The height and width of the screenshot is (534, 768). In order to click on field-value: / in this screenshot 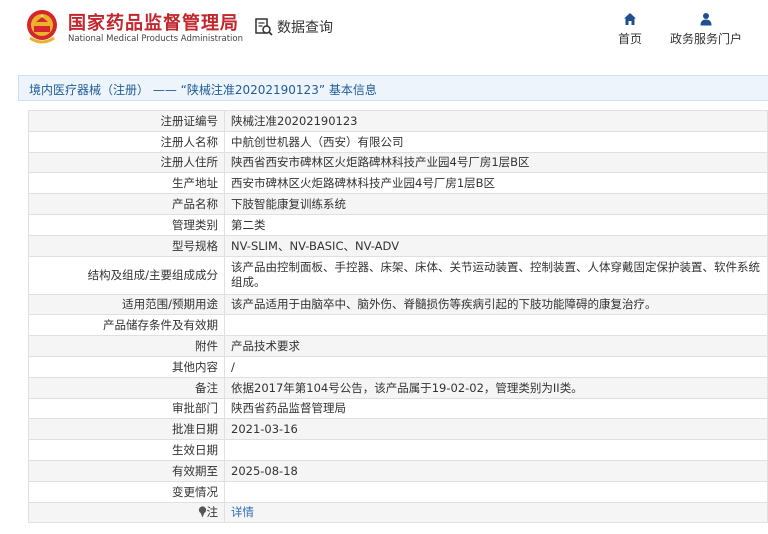, I will do `click(496, 366)`.